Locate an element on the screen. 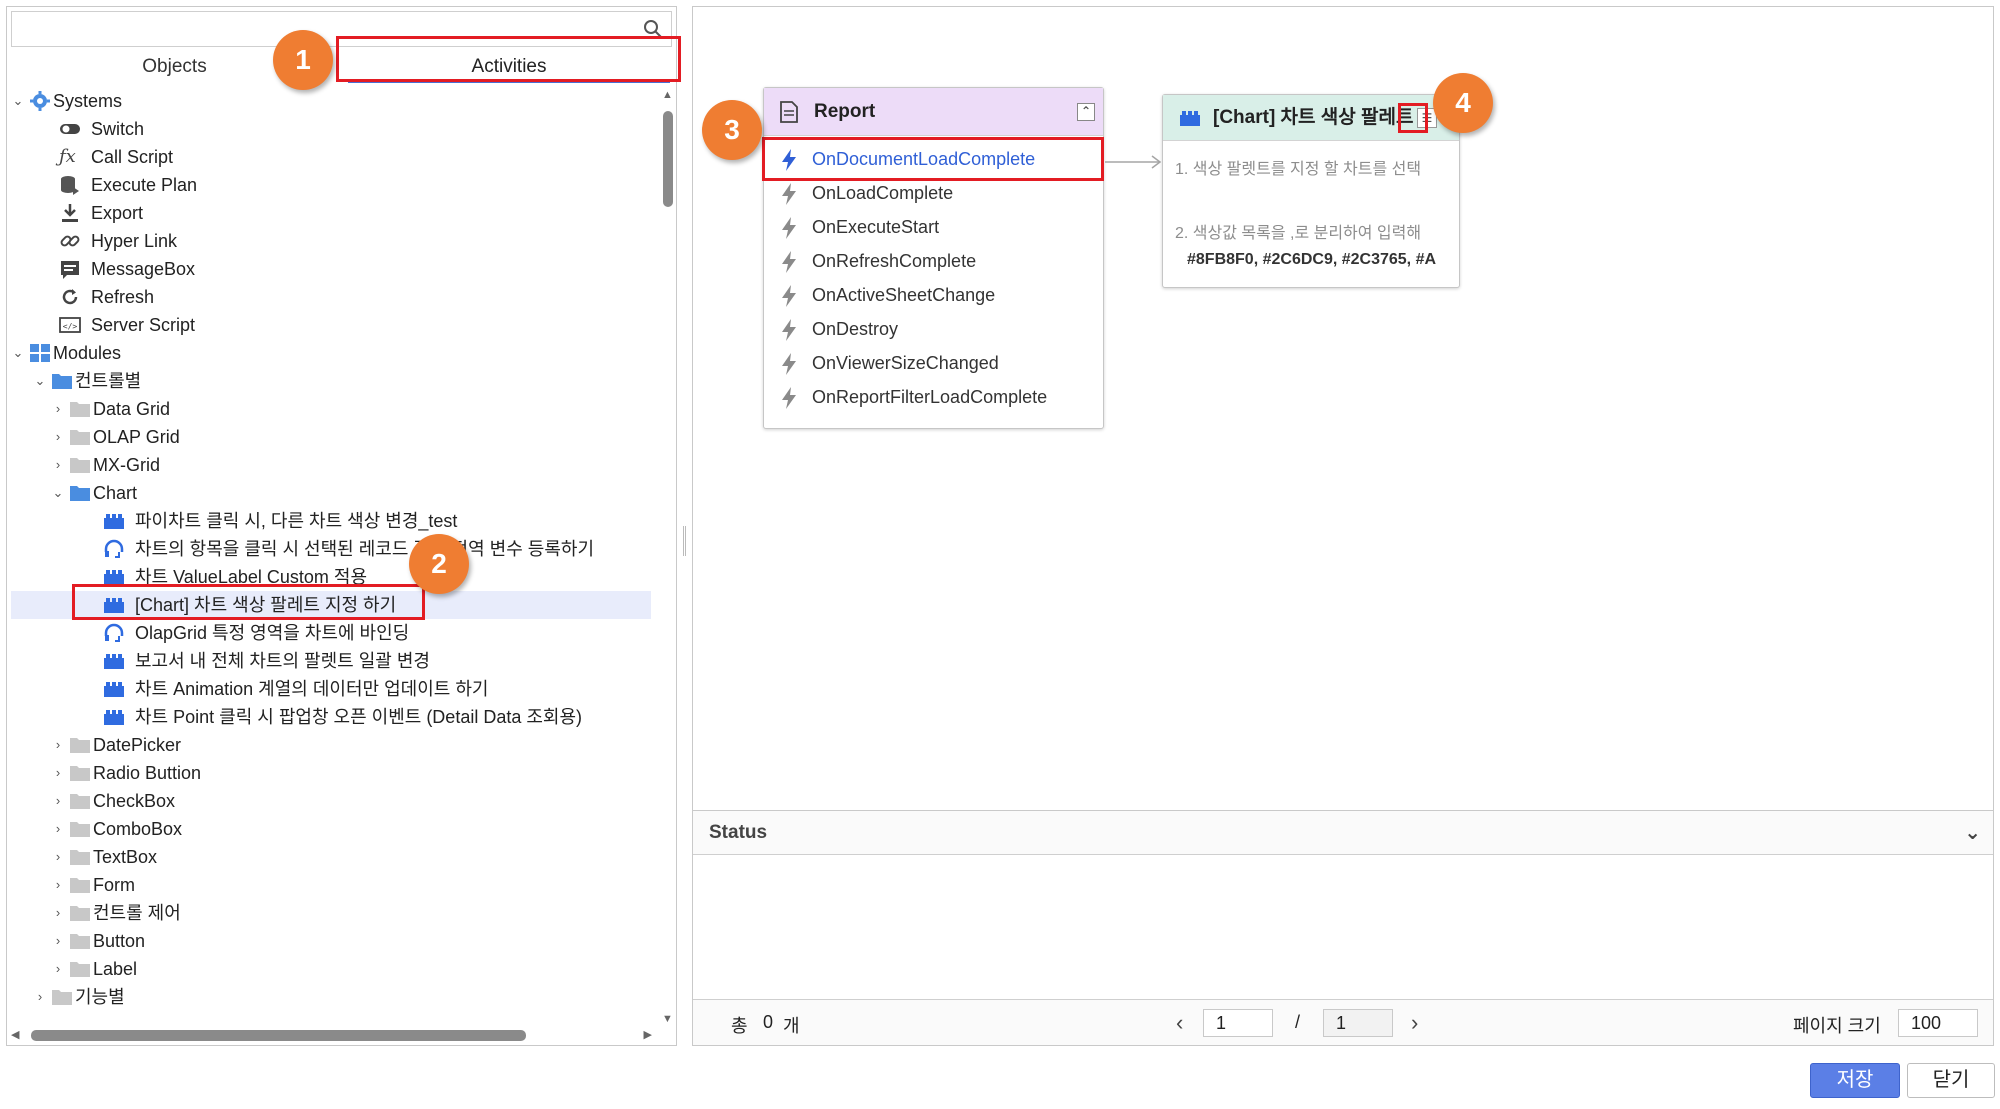  next-page-icon: › is located at coordinates (1414, 1023).